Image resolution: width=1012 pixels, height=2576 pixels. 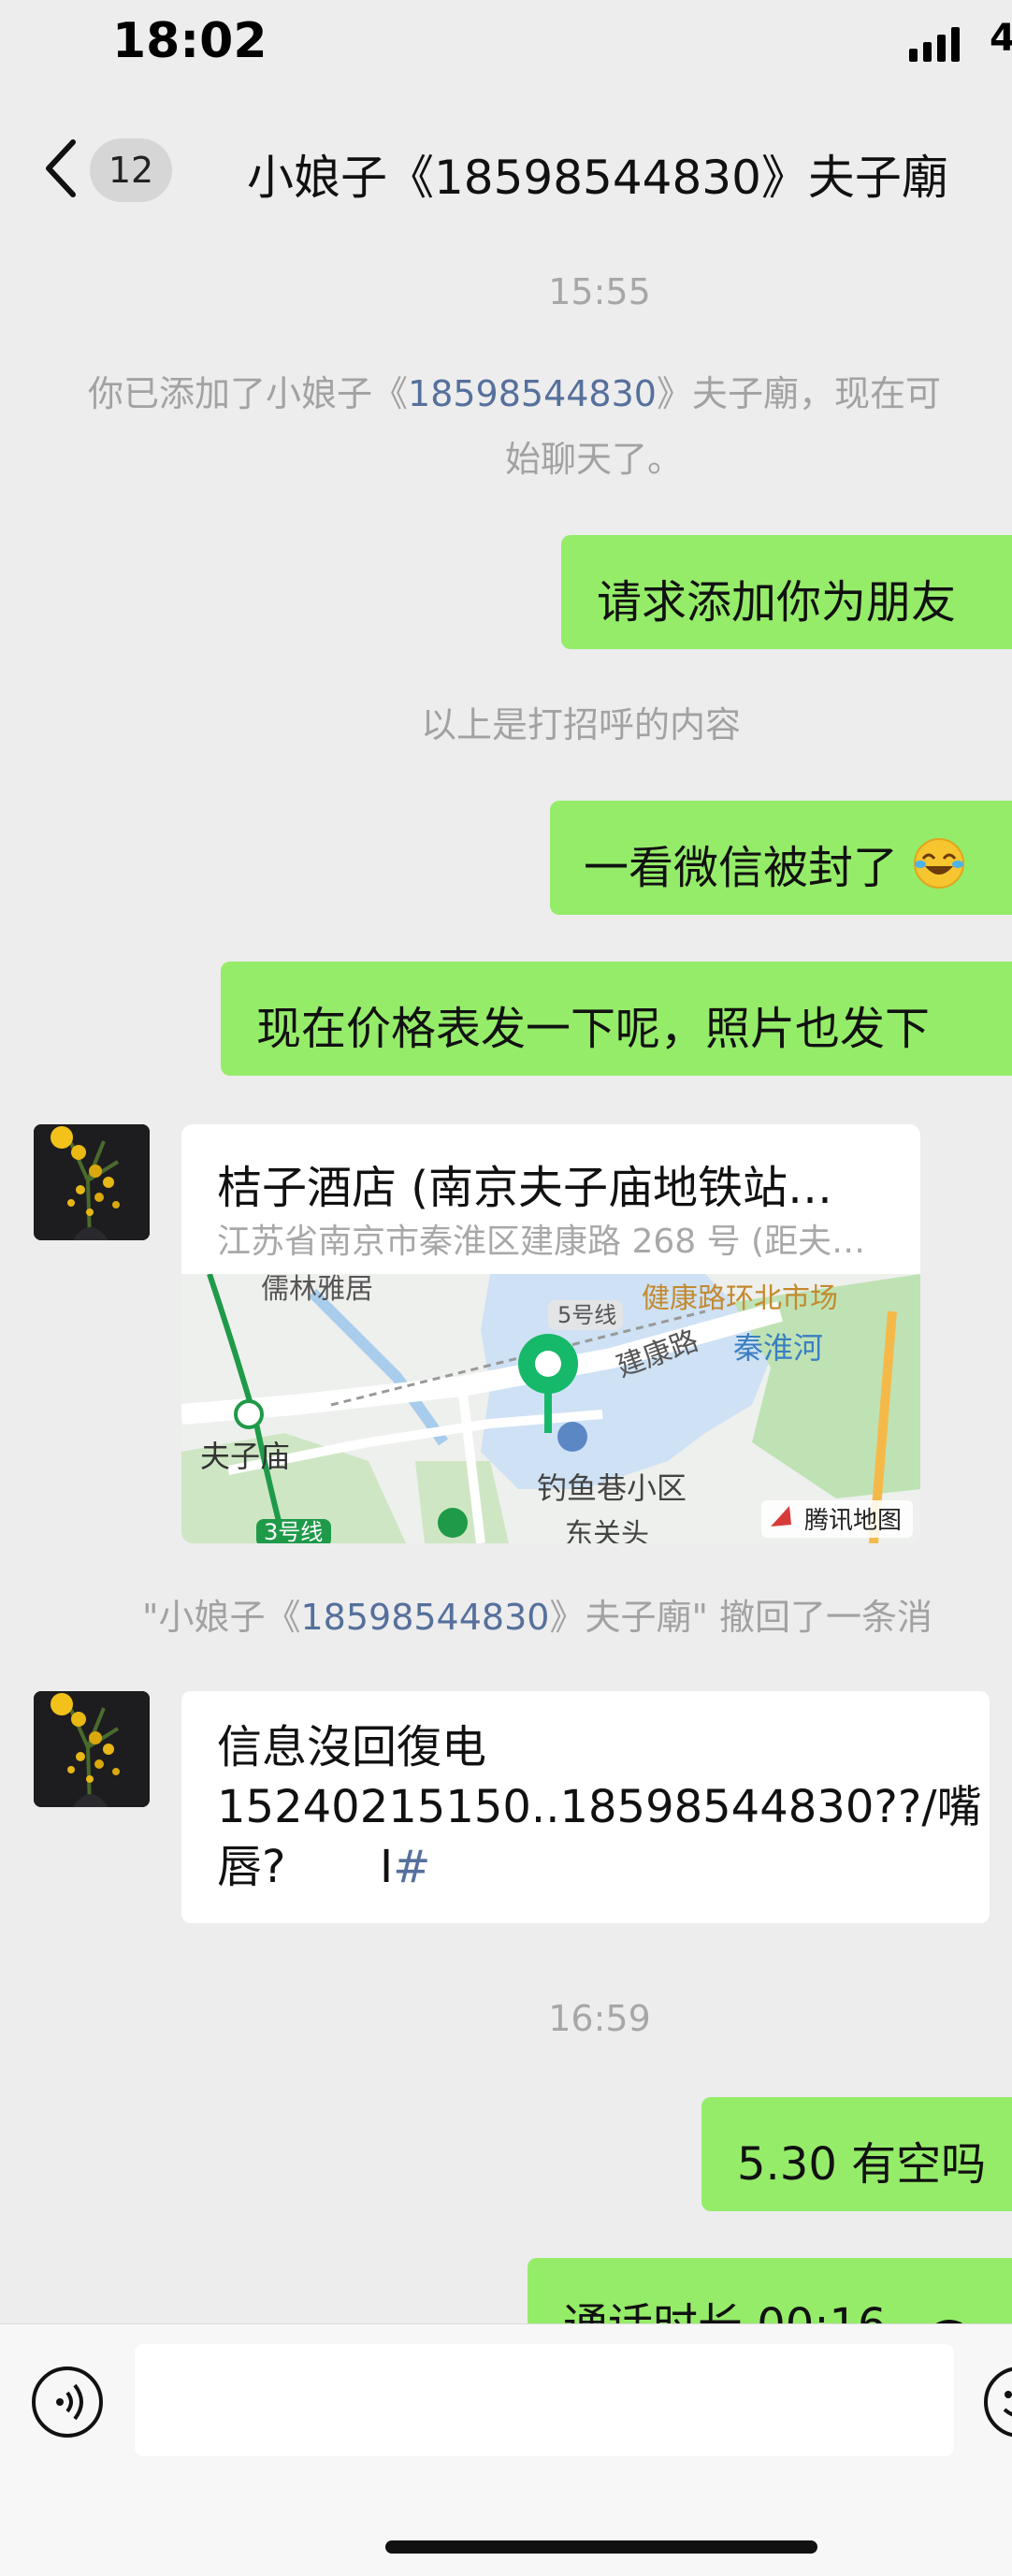 I want to click on notice-text: 》夫子廟，现在可, so click(x=798, y=393).